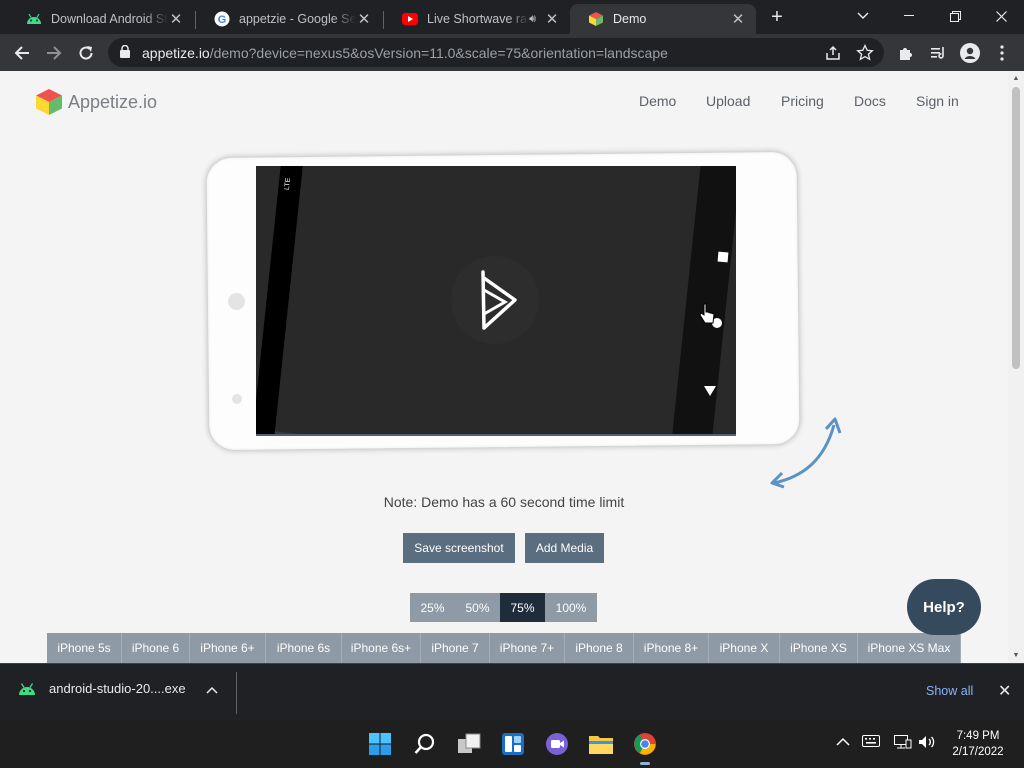 The width and height of the screenshot is (1024, 768). What do you see at coordinates (863, 16) in the screenshot?
I see `tab-search-icon` at bounding box center [863, 16].